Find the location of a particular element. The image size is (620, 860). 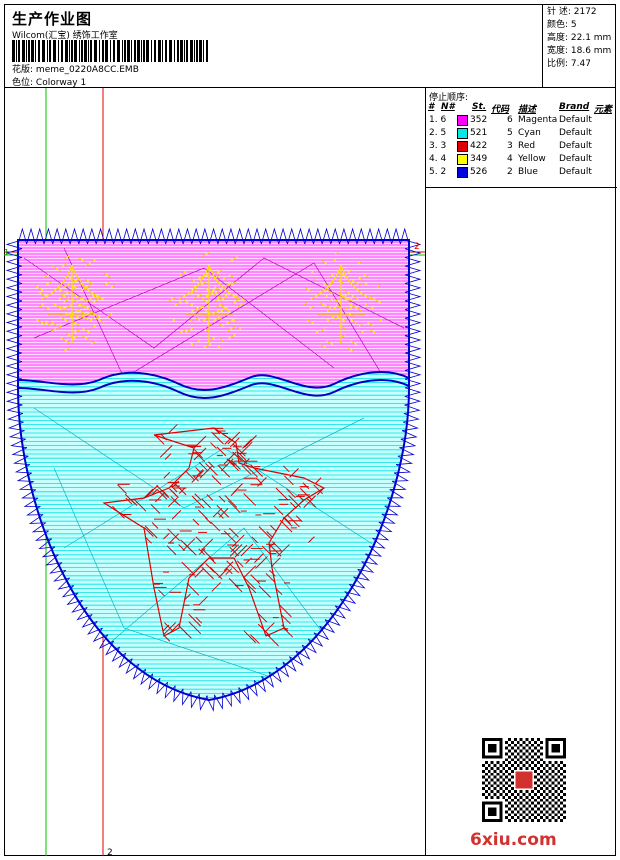

color-count: 颜色: 5 is located at coordinates (562, 25).